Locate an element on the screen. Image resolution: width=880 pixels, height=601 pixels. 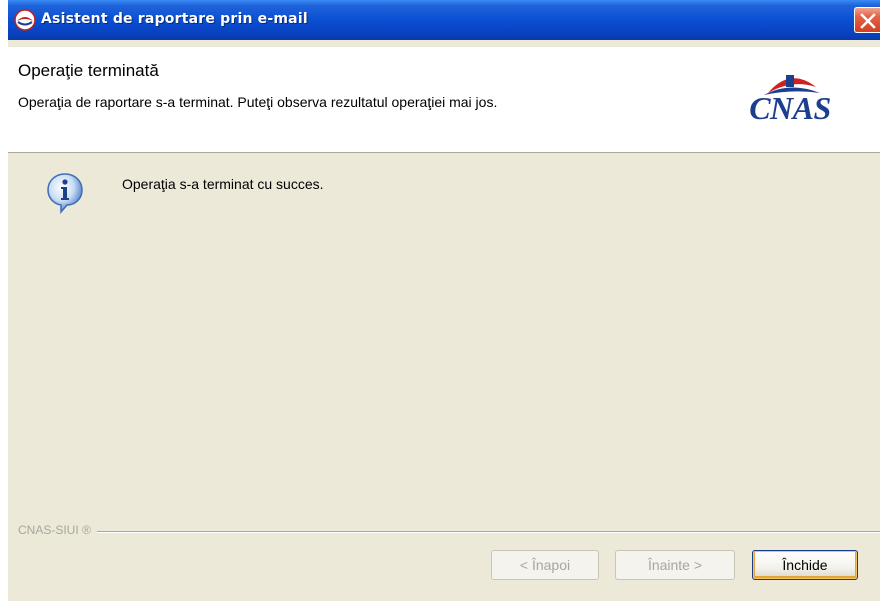
close-button is located at coordinates (867, 20).